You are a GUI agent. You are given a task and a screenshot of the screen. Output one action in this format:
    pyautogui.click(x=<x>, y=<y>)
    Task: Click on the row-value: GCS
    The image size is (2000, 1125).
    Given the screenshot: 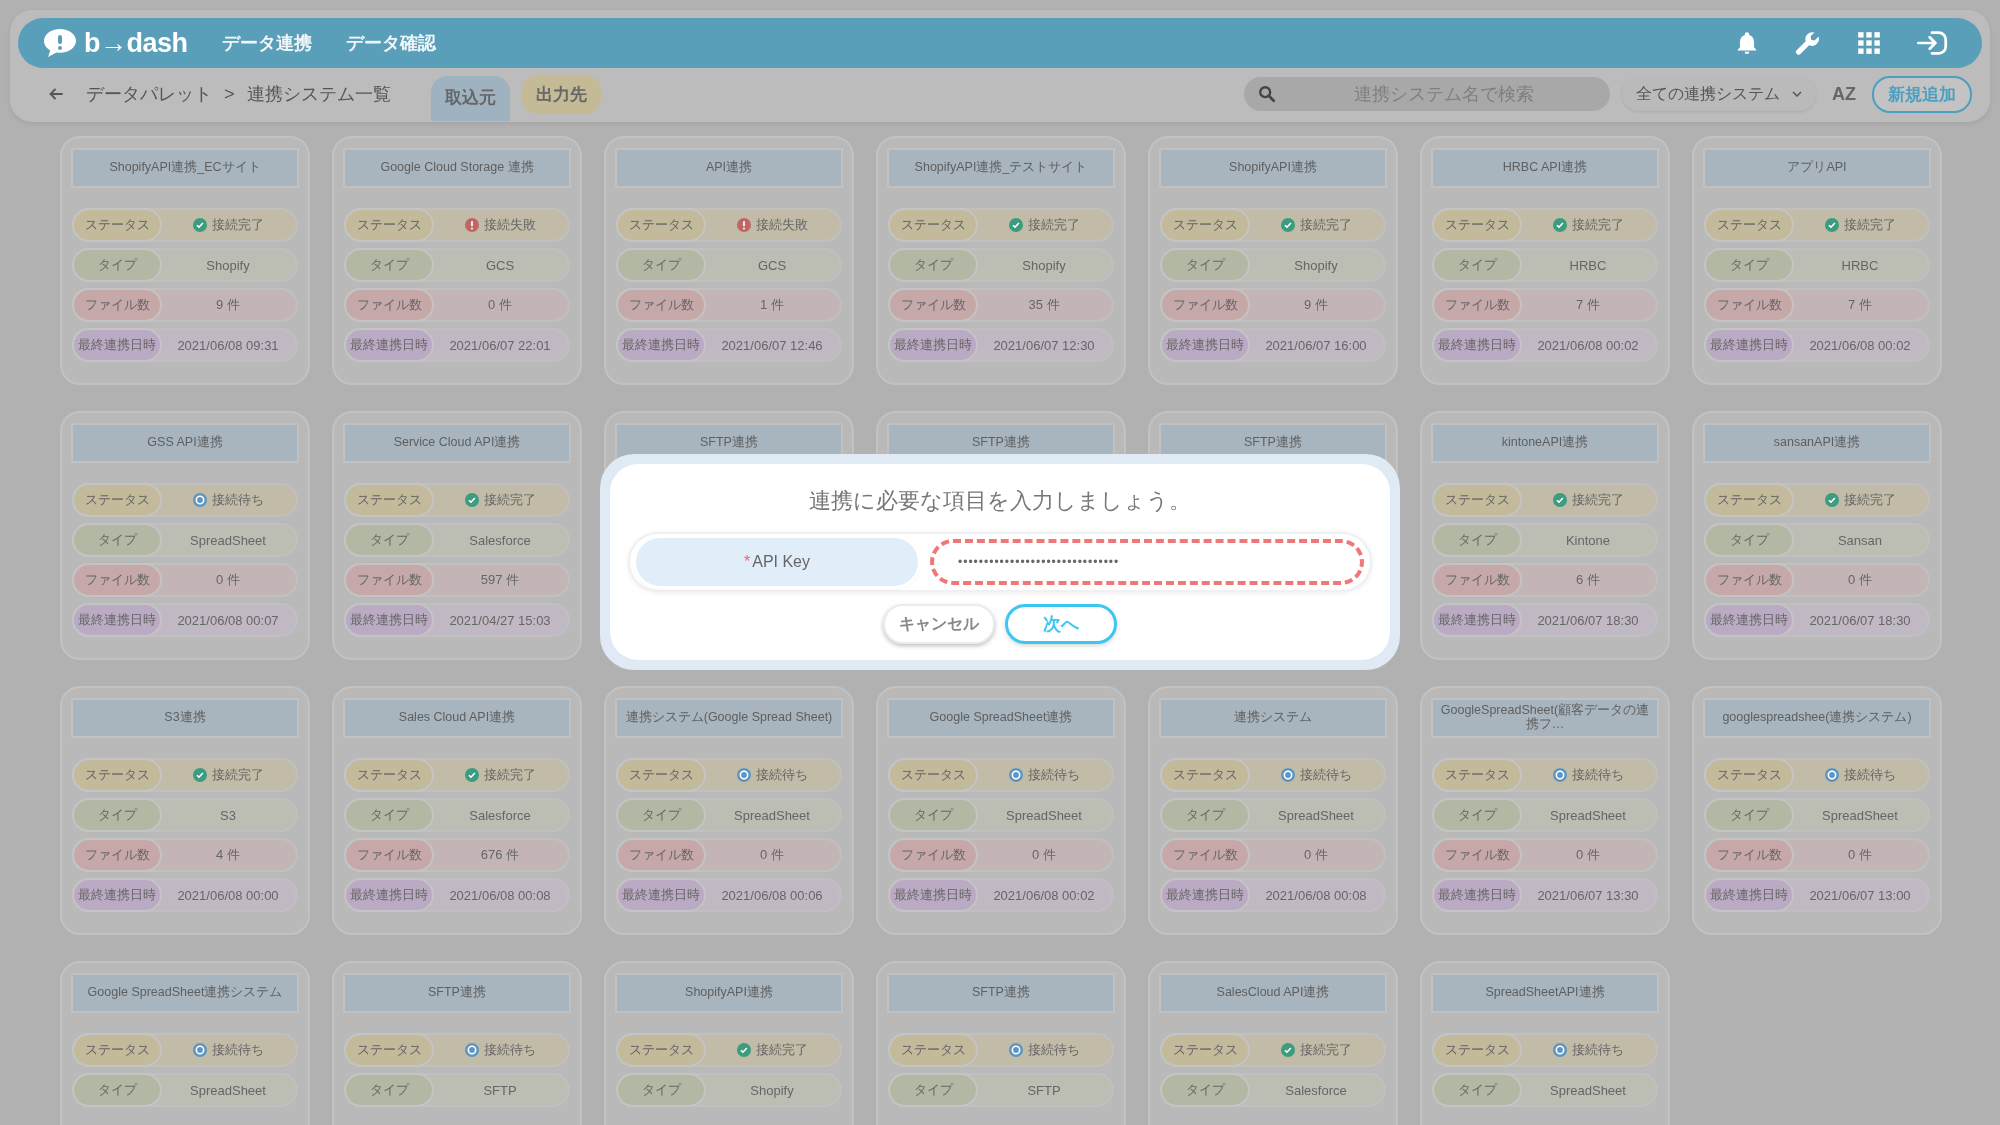 What is the action you would take?
    pyautogui.click(x=500, y=265)
    